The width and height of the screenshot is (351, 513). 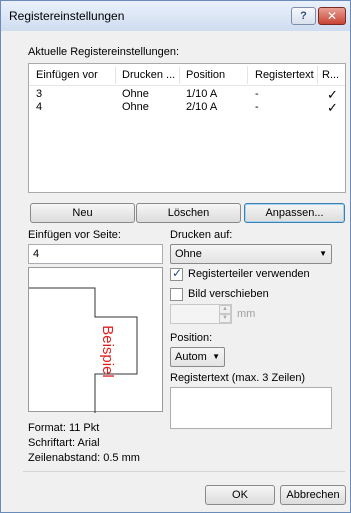 What do you see at coordinates (188, 254) in the screenshot?
I see `print-on-value: Ohne` at bounding box center [188, 254].